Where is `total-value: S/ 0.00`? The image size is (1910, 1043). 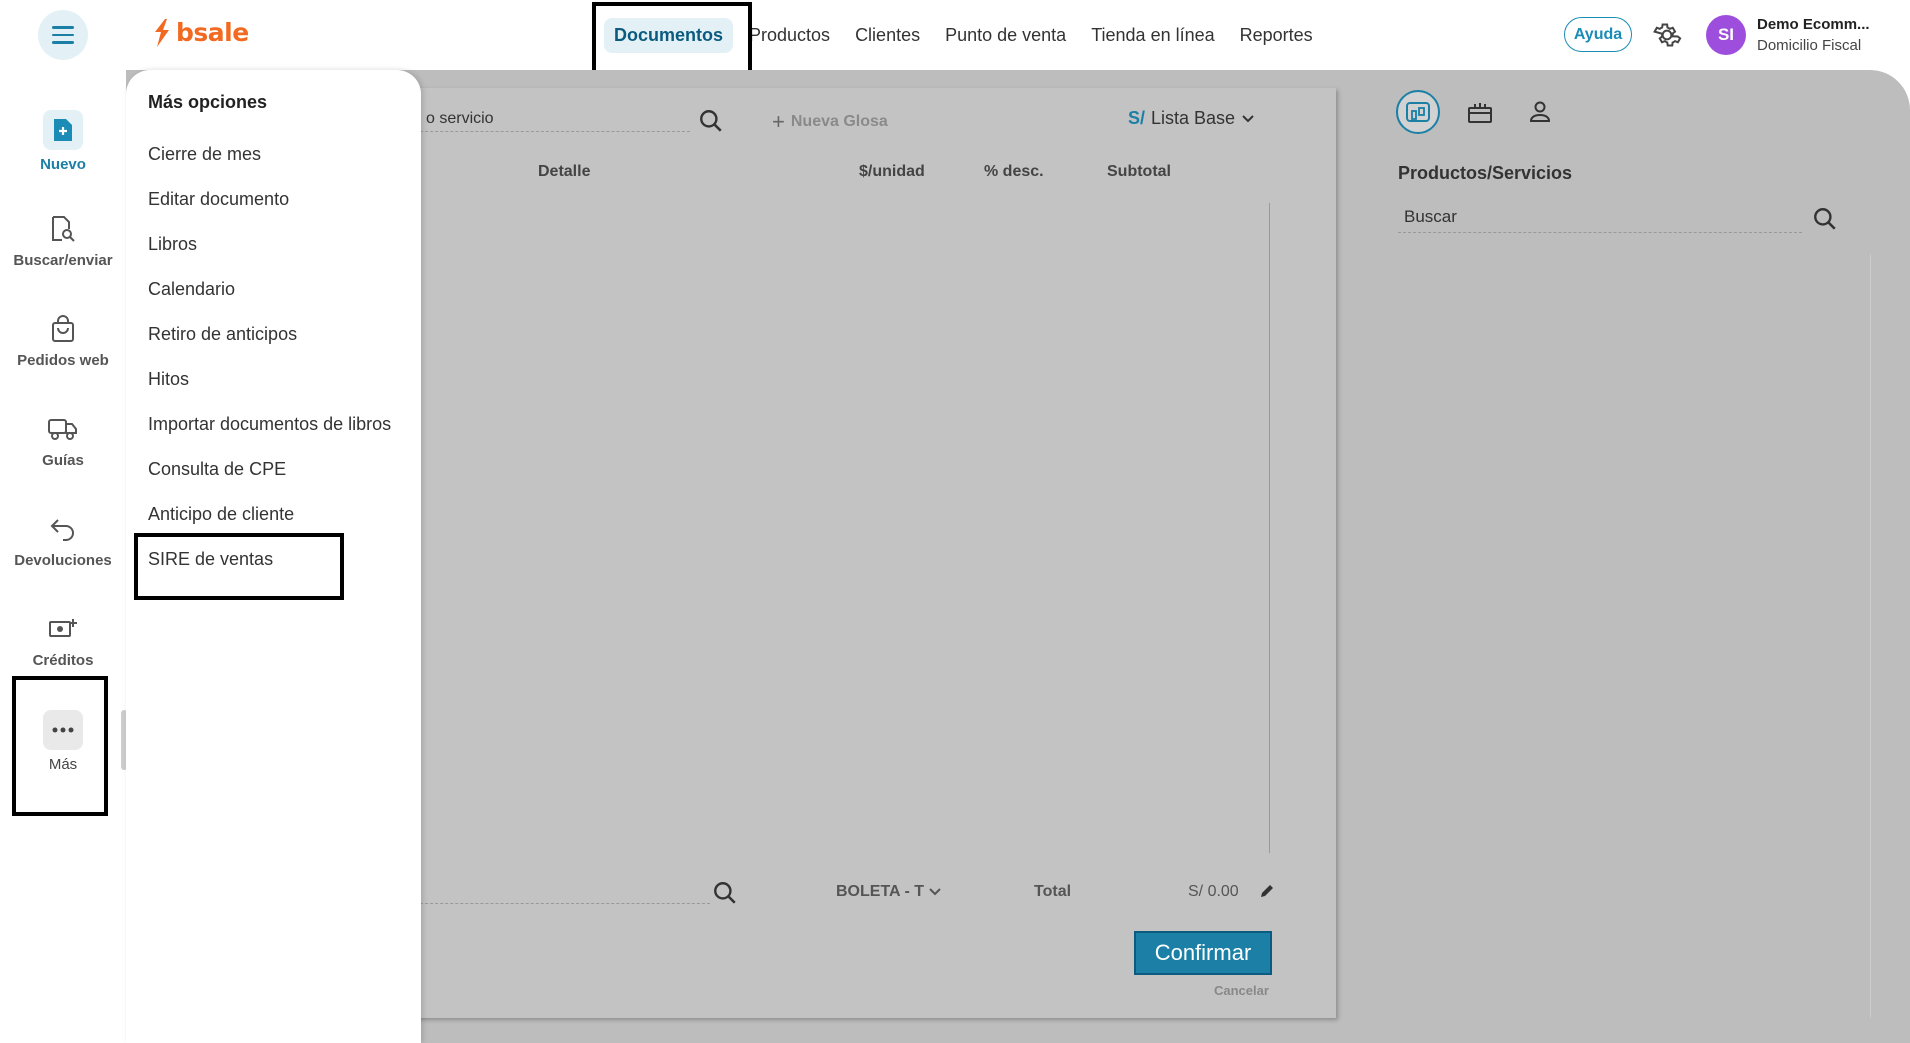
total-value: S/ 0.00 is located at coordinates (1213, 891).